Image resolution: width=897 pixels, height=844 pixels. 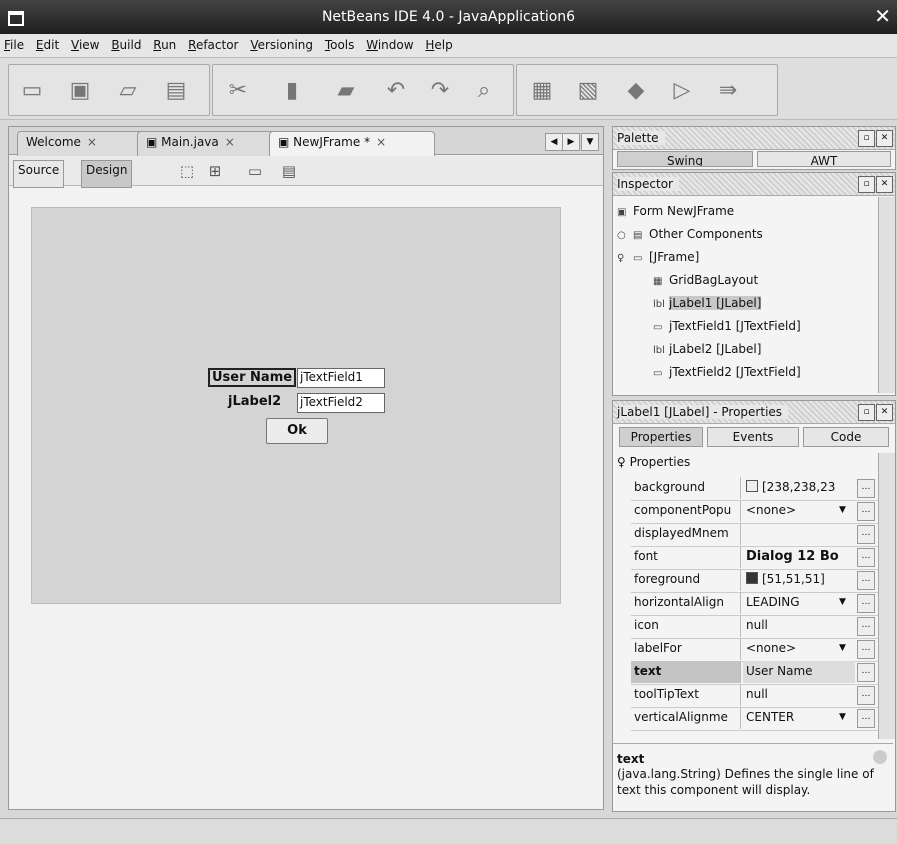 I want to click on tree-node-jlabel1: lbl jLabel1 [JLabel], so click(x=707, y=303).